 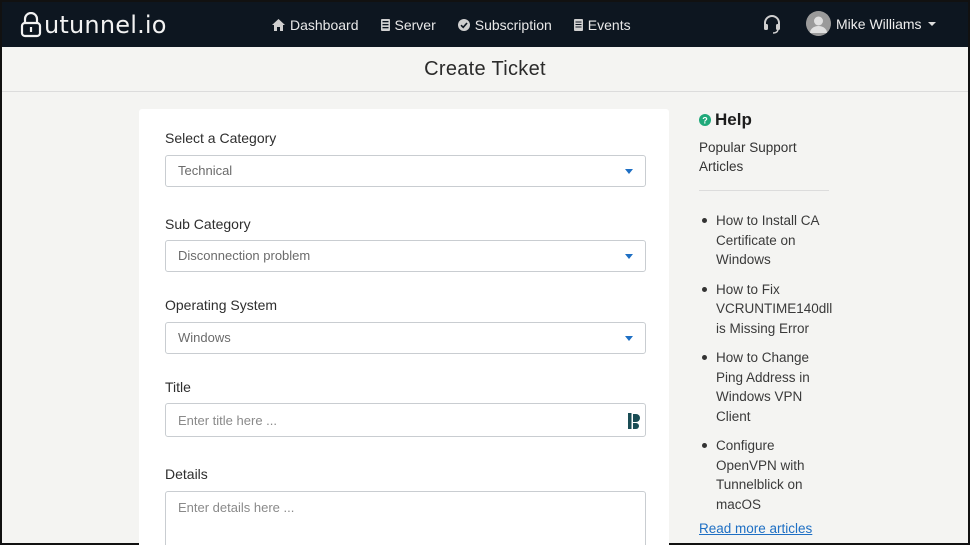 I want to click on nav-server: Server, so click(x=408, y=24).